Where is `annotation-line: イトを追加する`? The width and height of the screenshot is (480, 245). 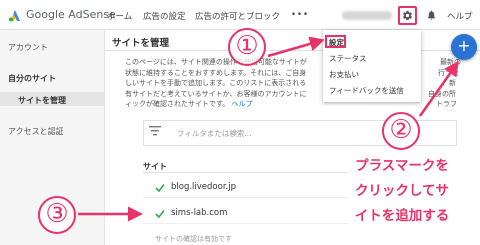
annotation-line: イトを追加する is located at coordinates (402, 216).